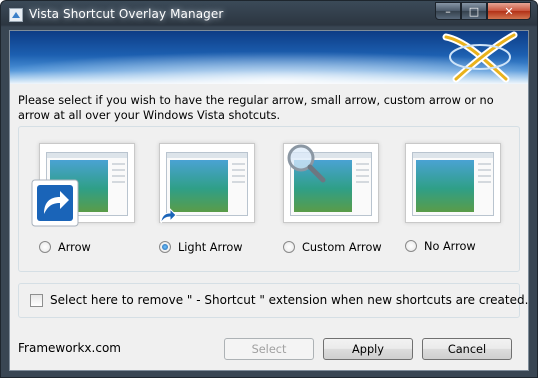 This screenshot has height=378, width=538. Describe the element at coordinates (210, 247) in the screenshot. I see `radio-light-arrow-label: Light Arrow` at that location.